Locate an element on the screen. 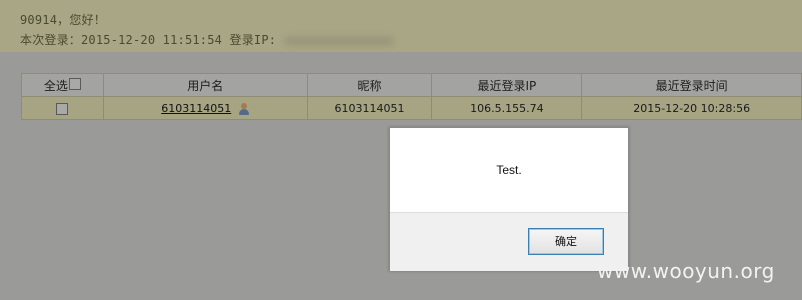 The image size is (802, 300). login-info-text: 本次登录：2015-12-20 11:51:54 登录IP: is located at coordinates (148, 40).